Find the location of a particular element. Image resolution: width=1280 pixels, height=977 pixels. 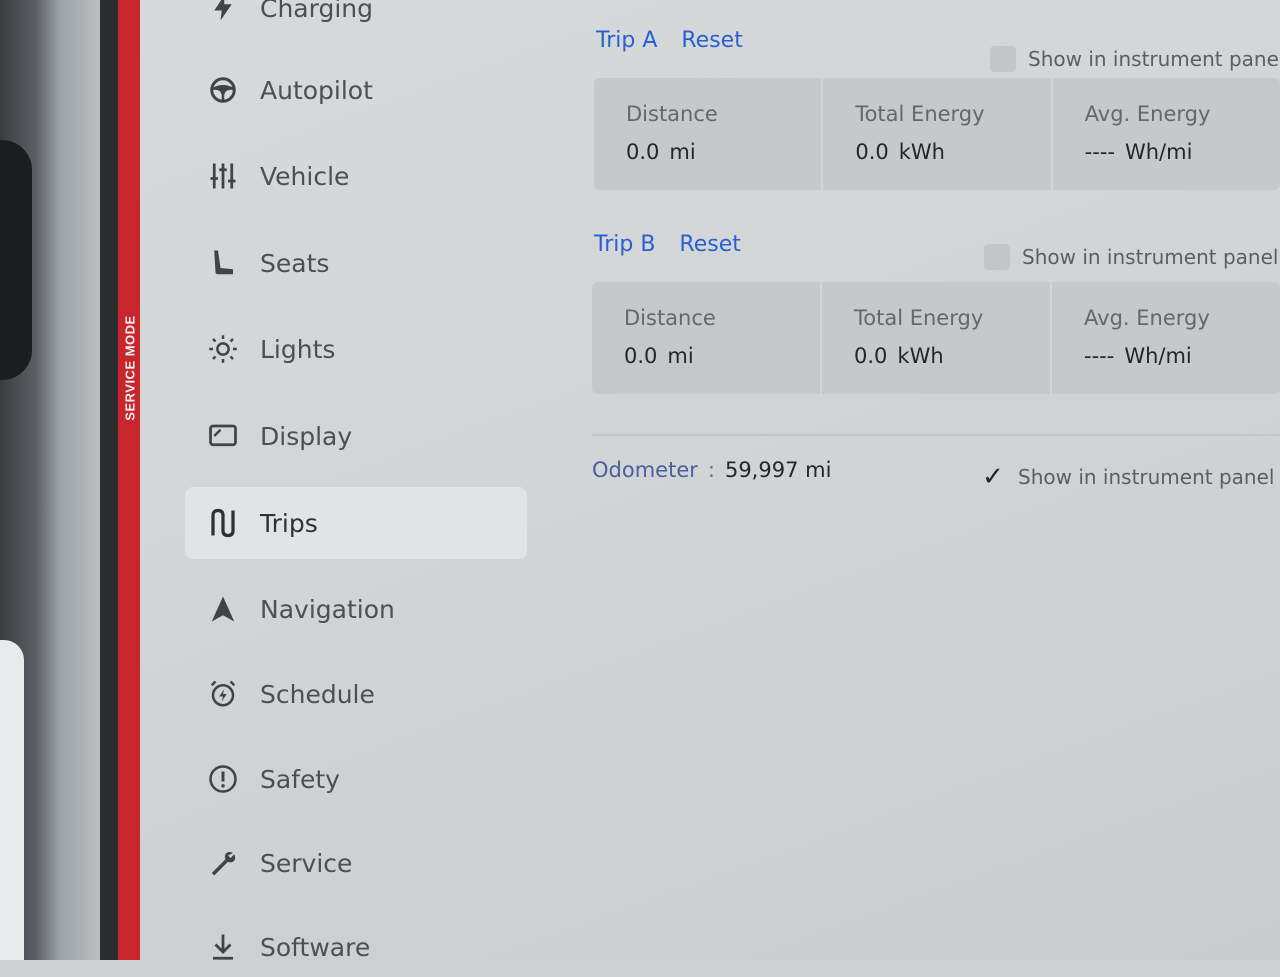

sidebar-item-label: Trips is located at coordinates (289, 523).